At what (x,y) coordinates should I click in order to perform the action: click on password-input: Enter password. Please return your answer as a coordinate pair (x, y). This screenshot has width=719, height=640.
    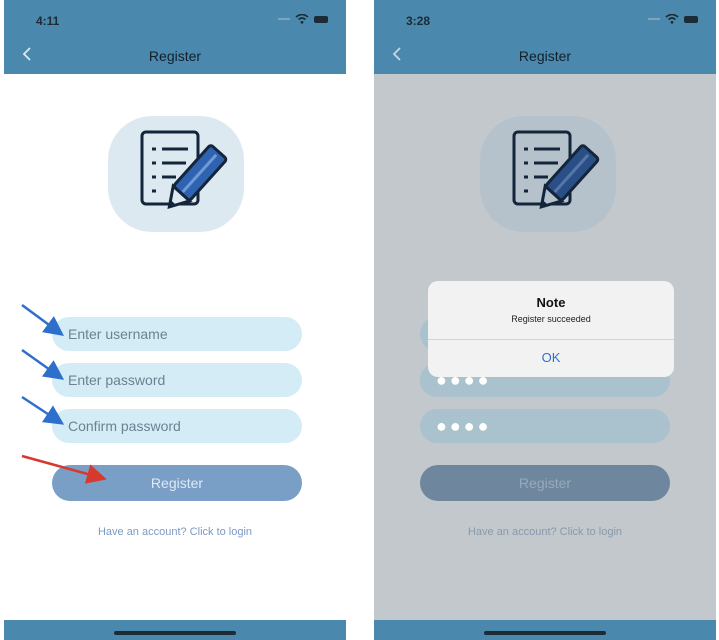
    Looking at the image, I should click on (177, 380).